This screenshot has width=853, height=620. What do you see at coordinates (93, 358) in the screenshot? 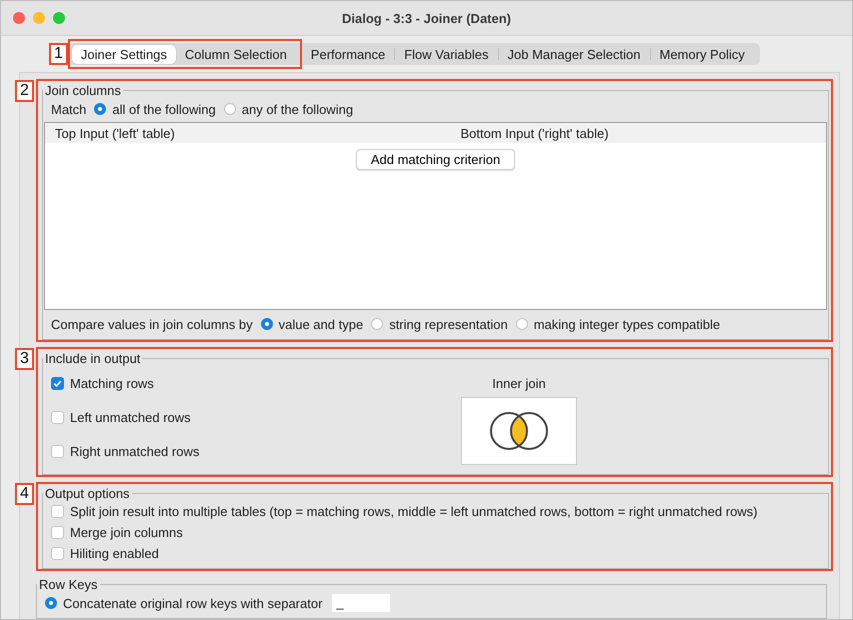
I see `group-title: Include in output` at bounding box center [93, 358].